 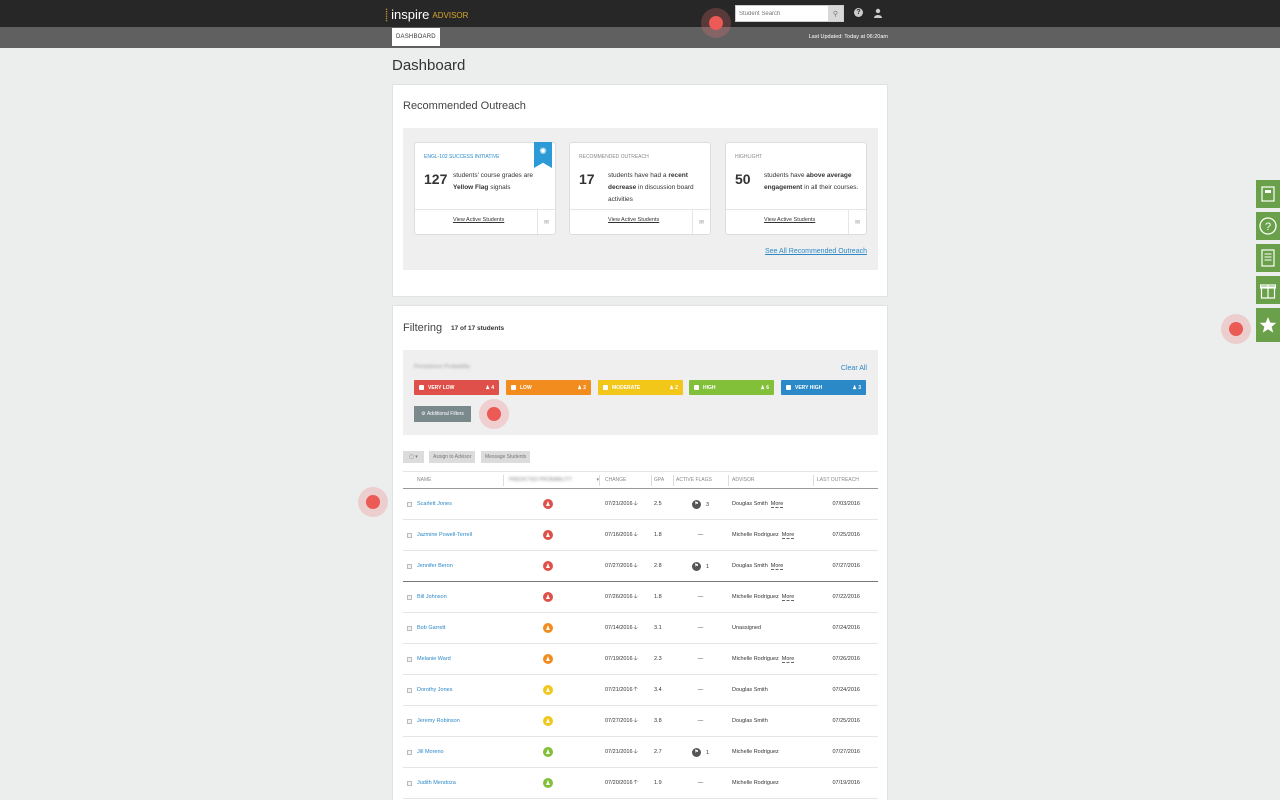 I want to click on student-name-link: Melanie Ward, so click(x=434, y=659).